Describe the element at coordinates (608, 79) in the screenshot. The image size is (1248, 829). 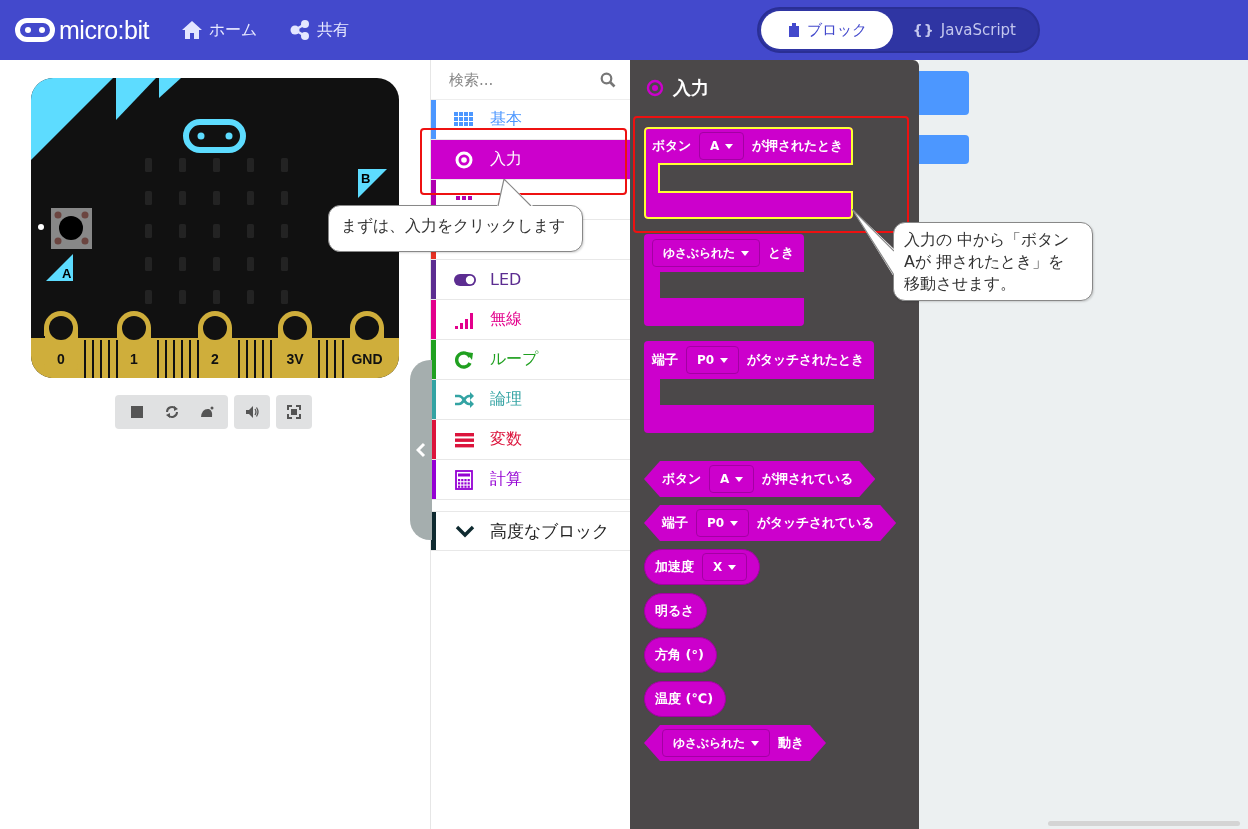
I see `search-icon` at that location.